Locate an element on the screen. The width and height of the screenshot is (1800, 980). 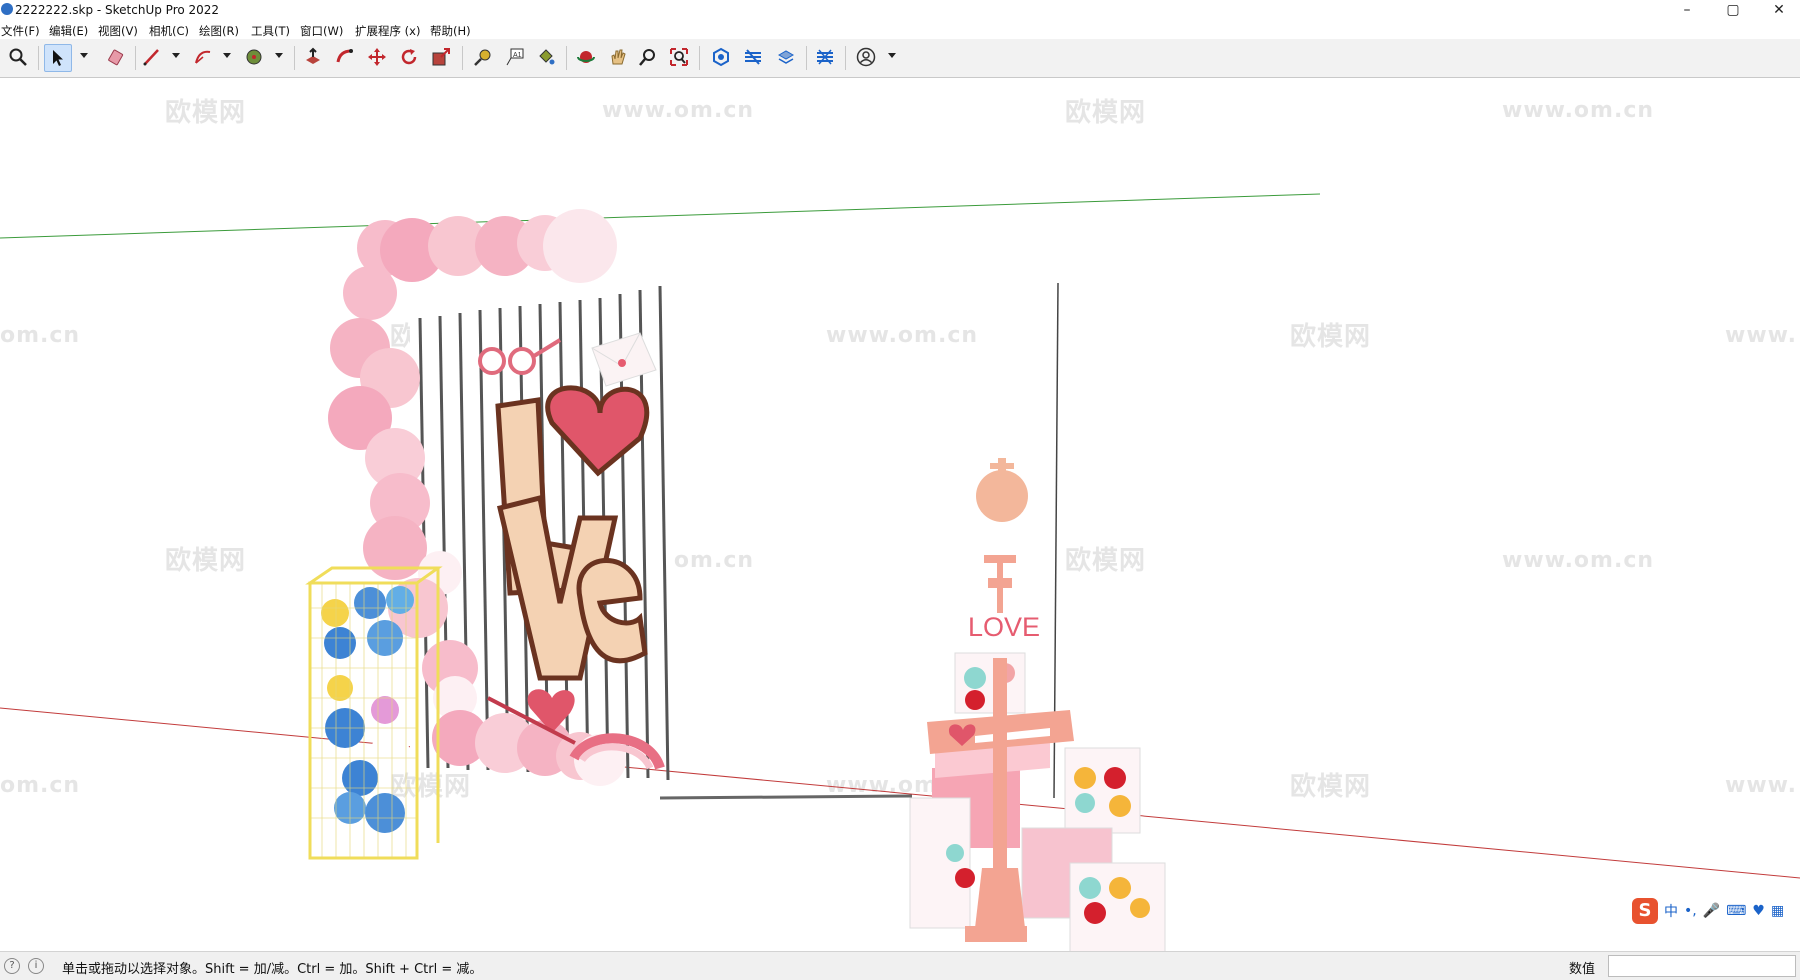
rotate-icon is located at coordinates (409, 57).